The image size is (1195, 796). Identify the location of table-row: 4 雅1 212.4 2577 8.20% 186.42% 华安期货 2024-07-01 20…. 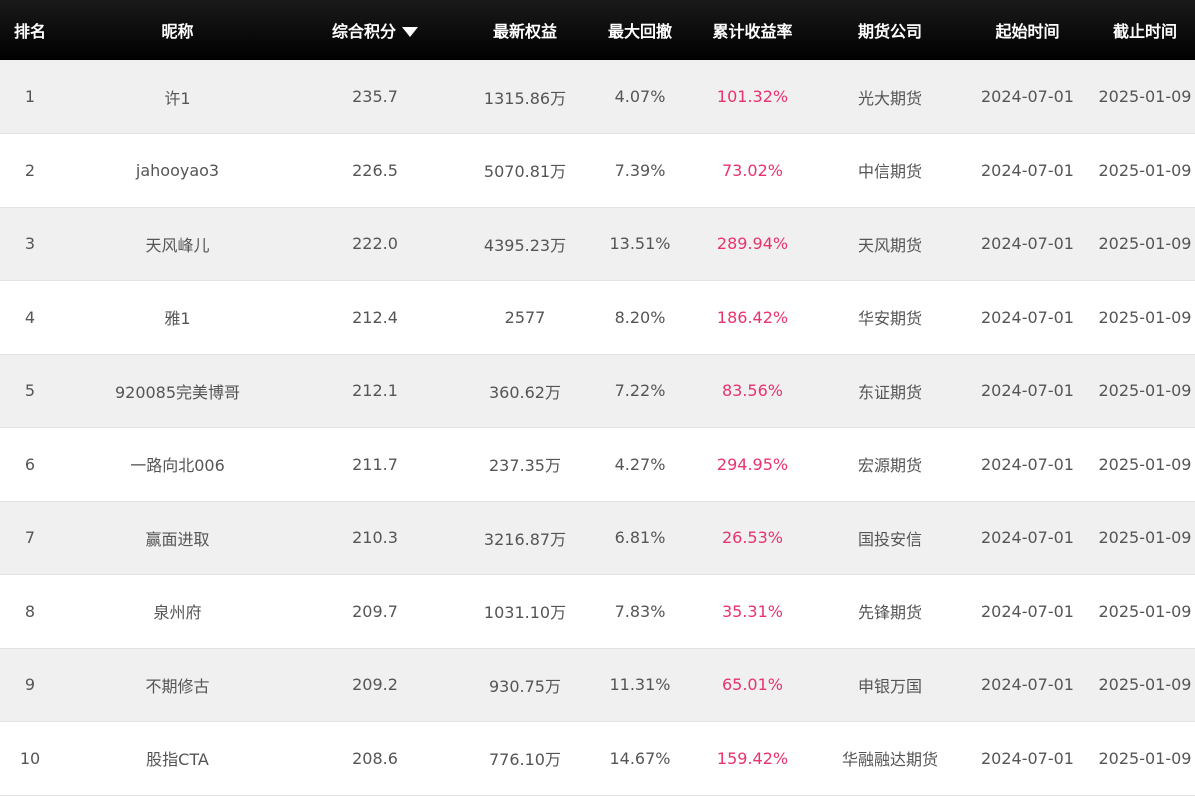
(597, 317).